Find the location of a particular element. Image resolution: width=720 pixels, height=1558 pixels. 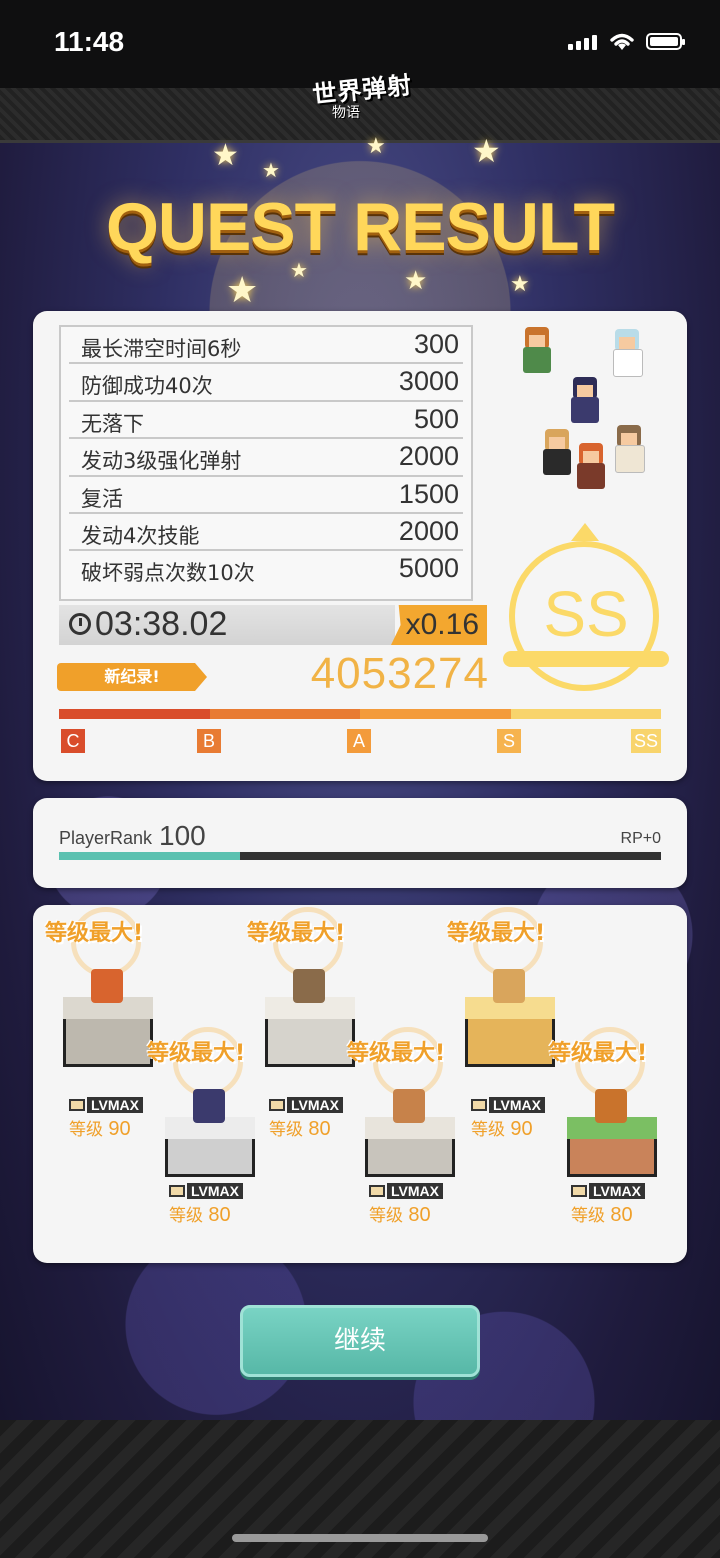

rank-badge: SS is located at coordinates (586, 608).